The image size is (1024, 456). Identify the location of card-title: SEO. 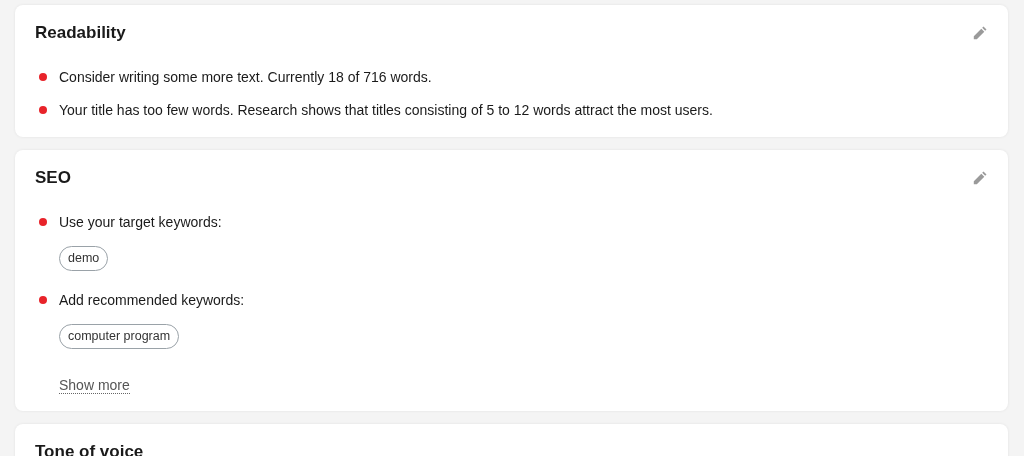
(53, 178).